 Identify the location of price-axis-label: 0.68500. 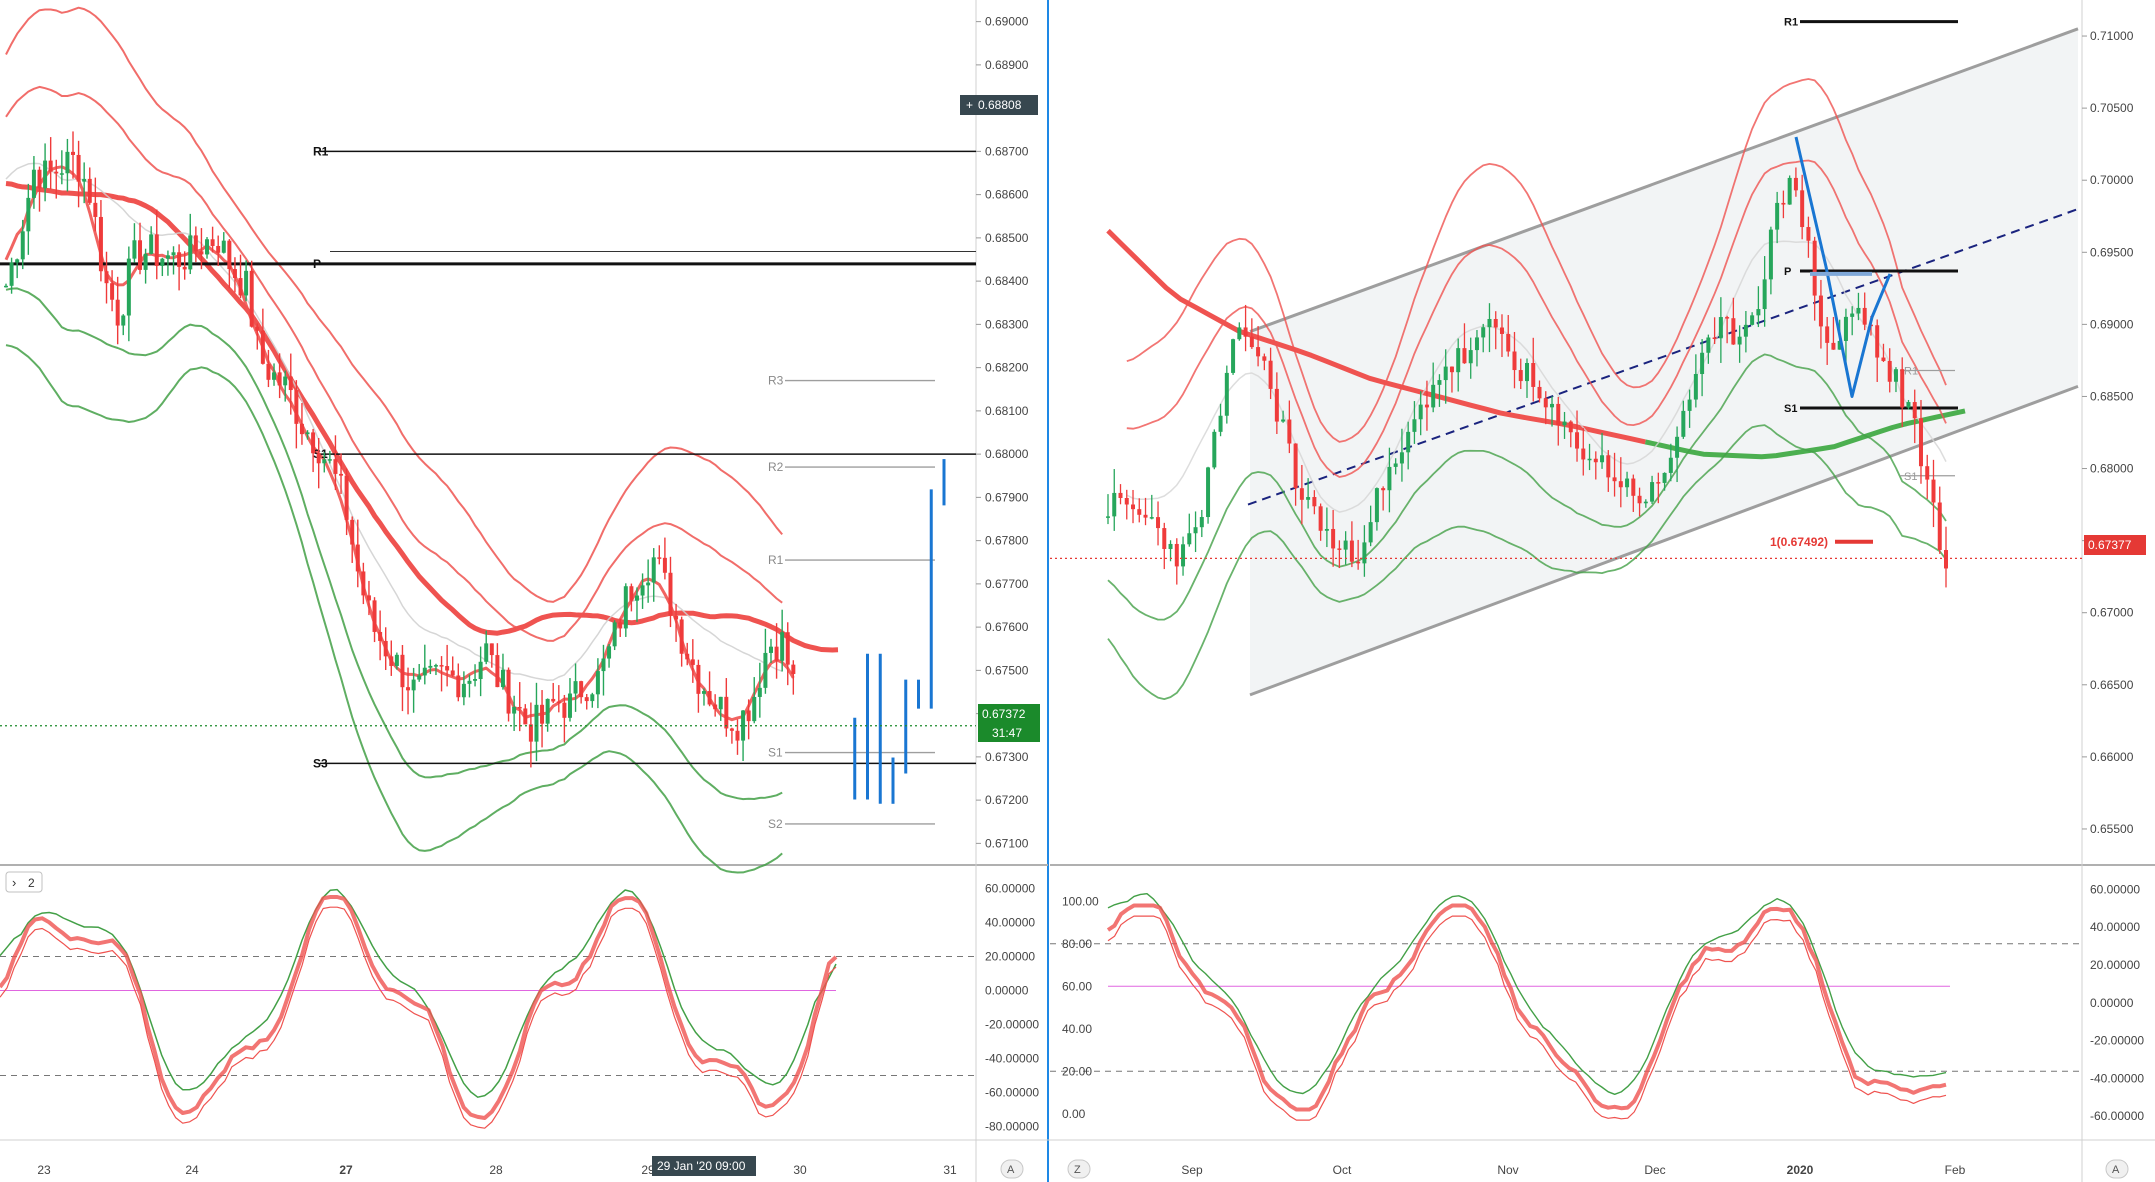
(2112, 396).